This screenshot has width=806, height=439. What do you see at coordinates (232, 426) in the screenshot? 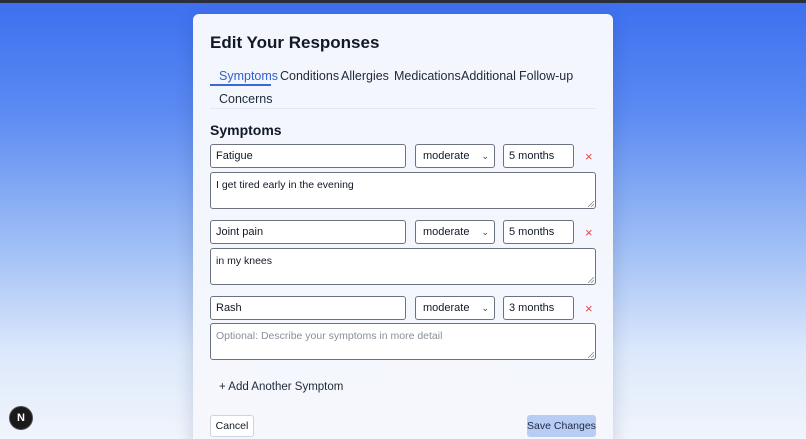
I see `cancel-button: Cancel` at bounding box center [232, 426].